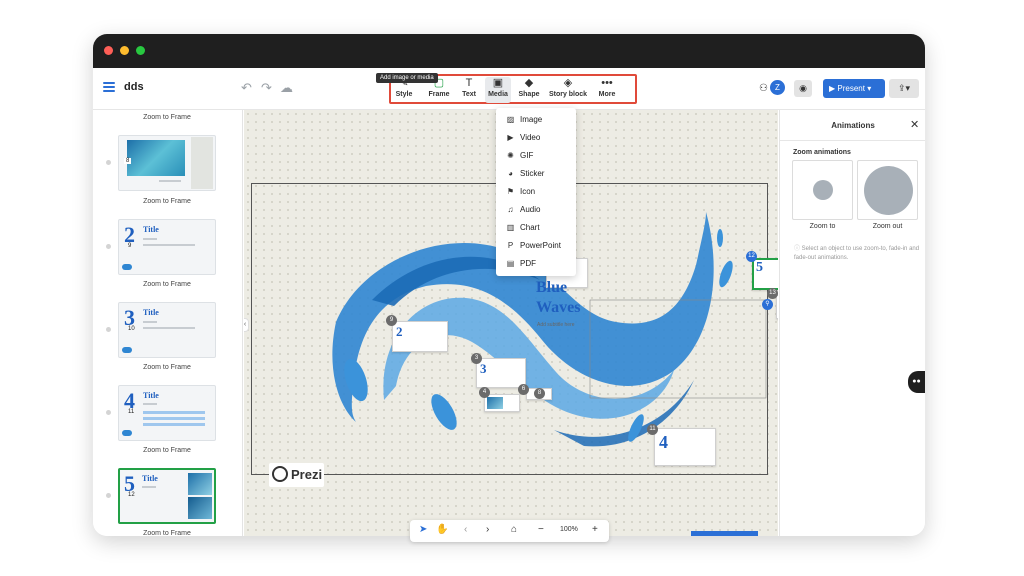  I want to click on prezi-logo: Prezi, so click(296, 475).